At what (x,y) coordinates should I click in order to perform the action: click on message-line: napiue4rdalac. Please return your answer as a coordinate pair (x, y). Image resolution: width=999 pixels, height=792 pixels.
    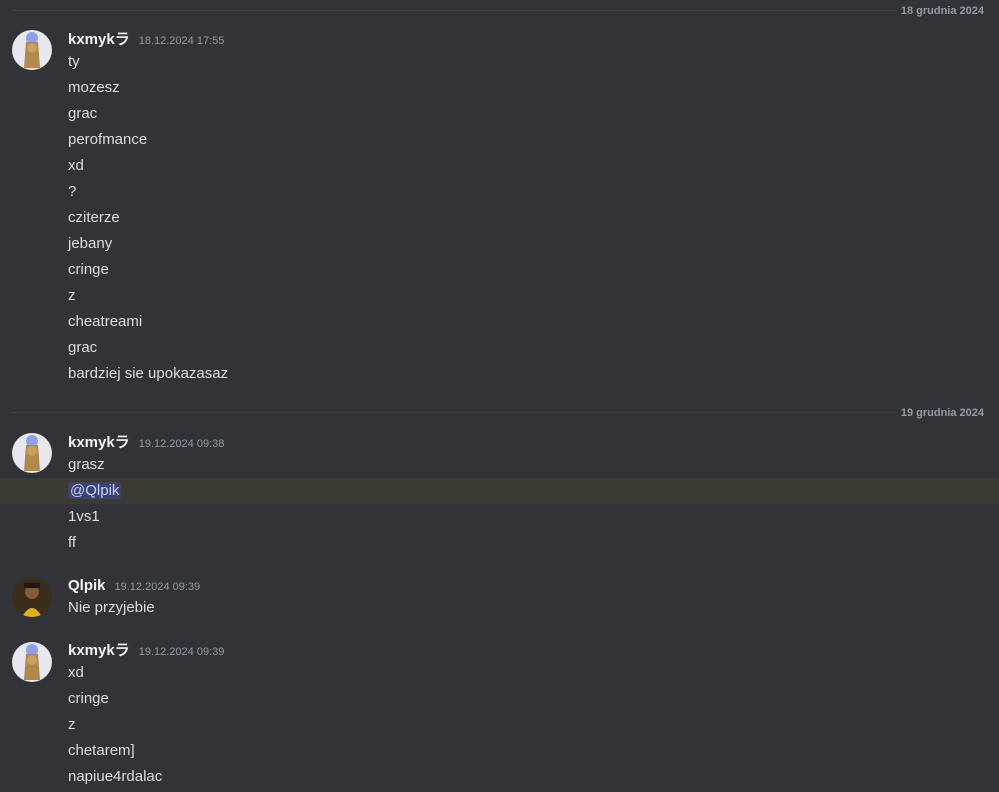
    Looking at the image, I should click on (115, 776).